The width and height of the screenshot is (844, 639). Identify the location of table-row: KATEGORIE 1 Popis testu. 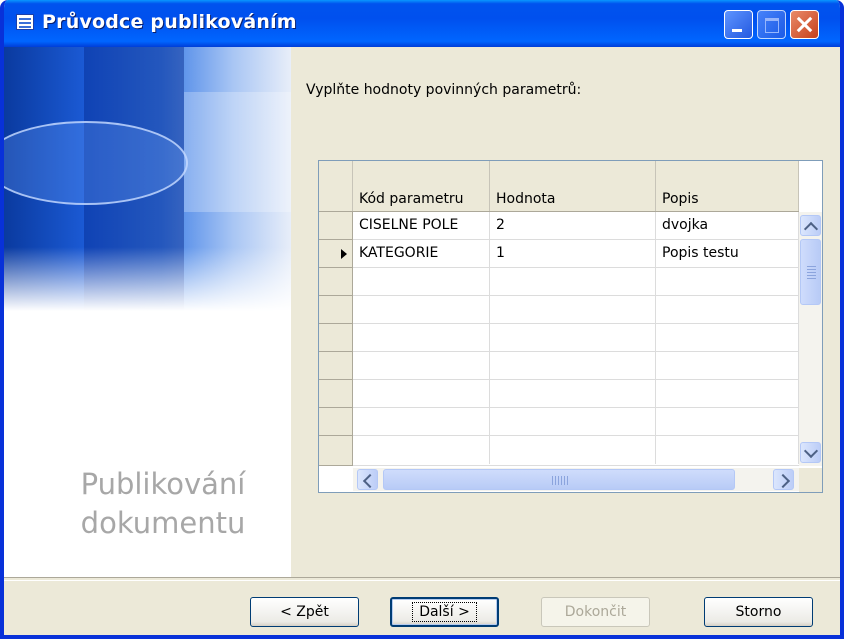
(559, 254).